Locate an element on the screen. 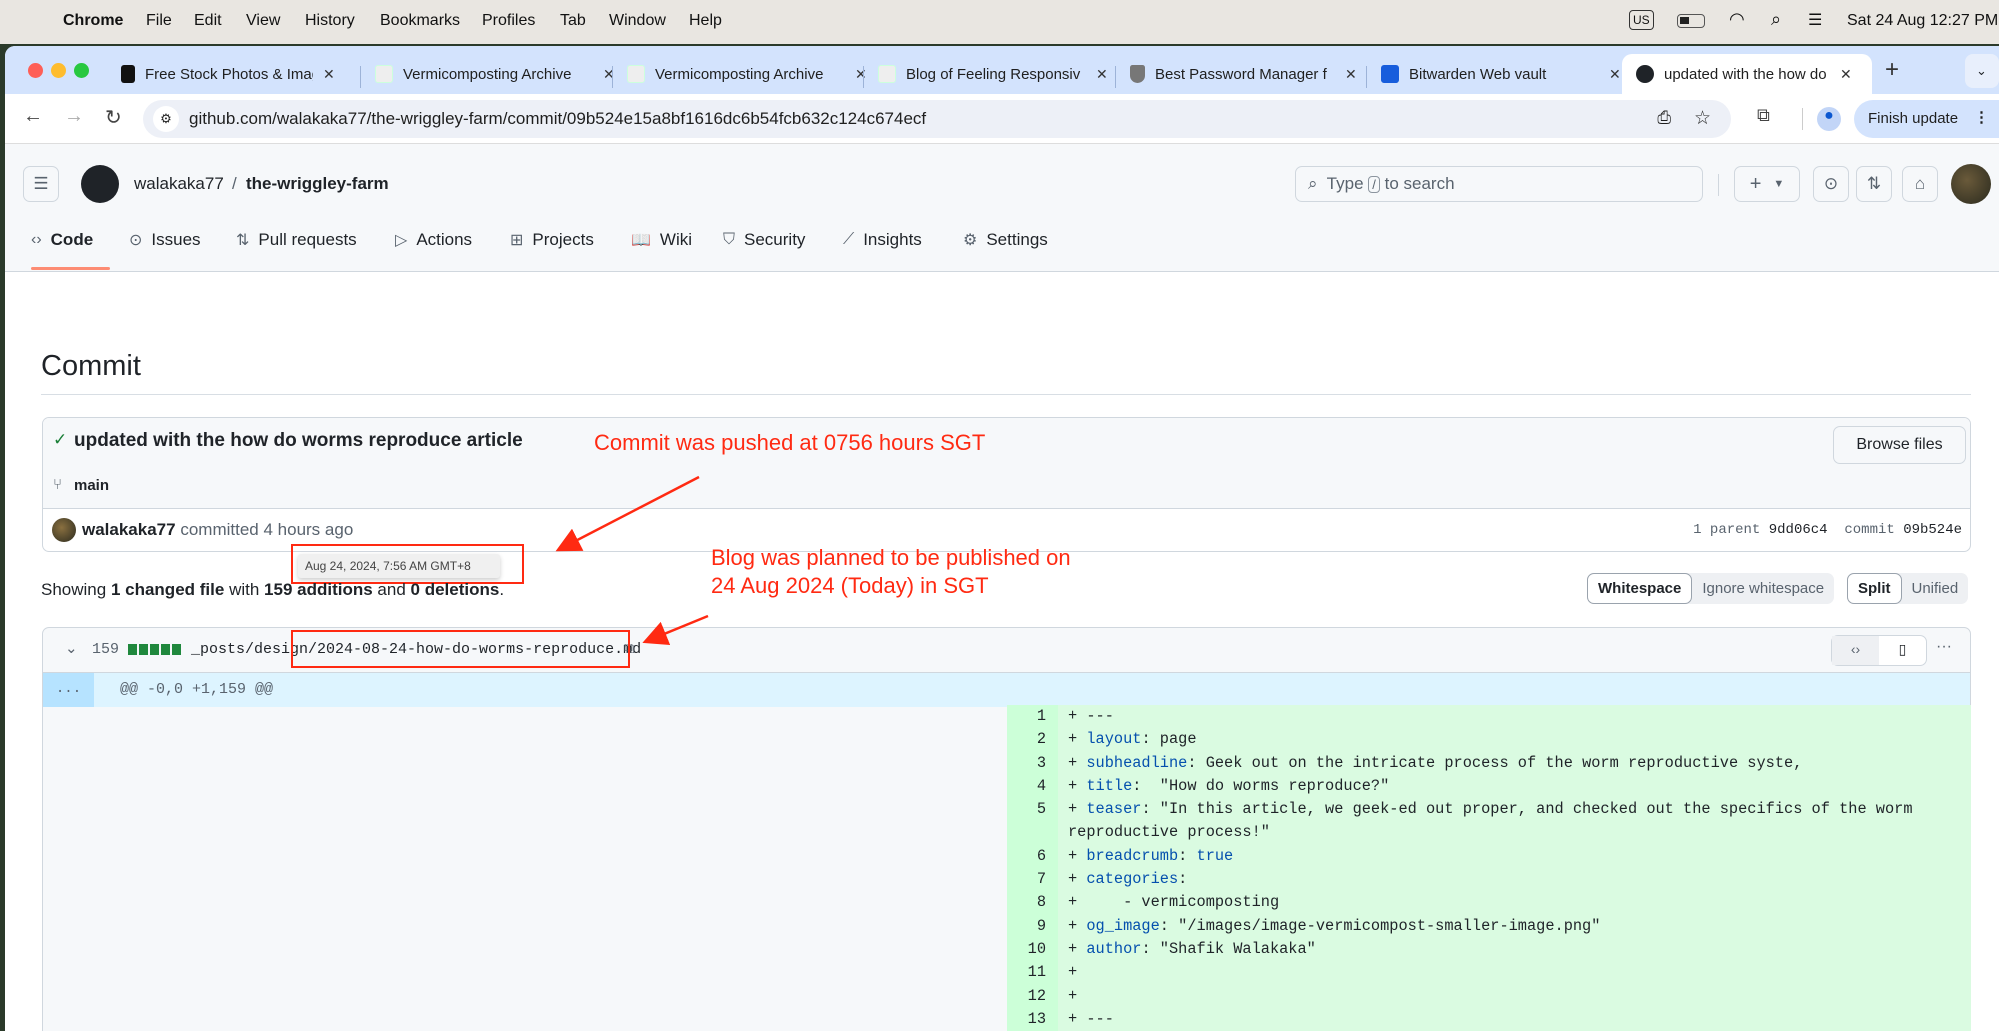 The image size is (1999, 1031). repo-owner-link: walakaka77 is located at coordinates (179, 184).